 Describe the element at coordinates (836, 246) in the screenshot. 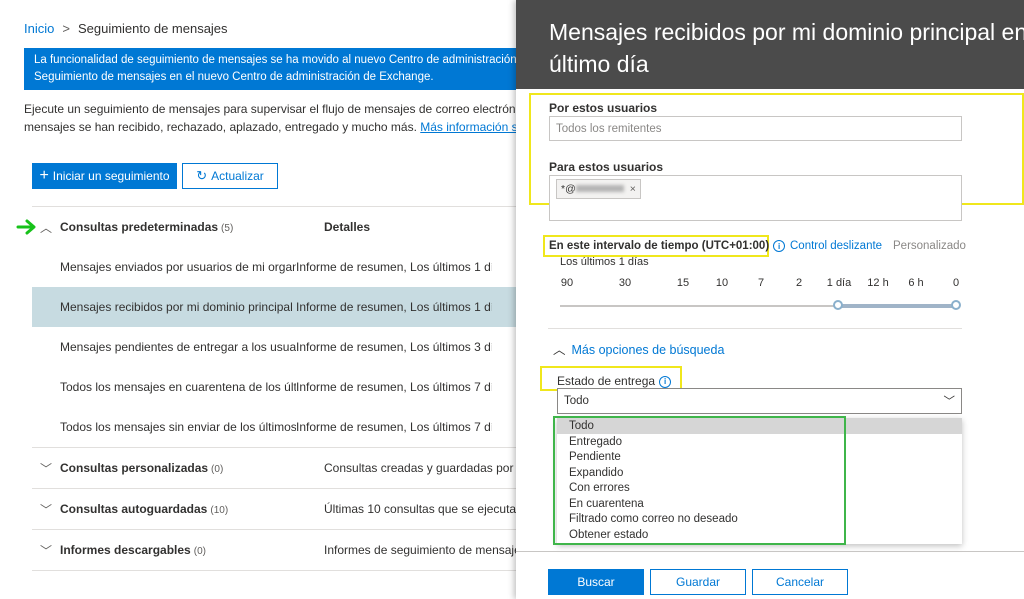

I see `slider-mode-link: Control deslizante` at that location.